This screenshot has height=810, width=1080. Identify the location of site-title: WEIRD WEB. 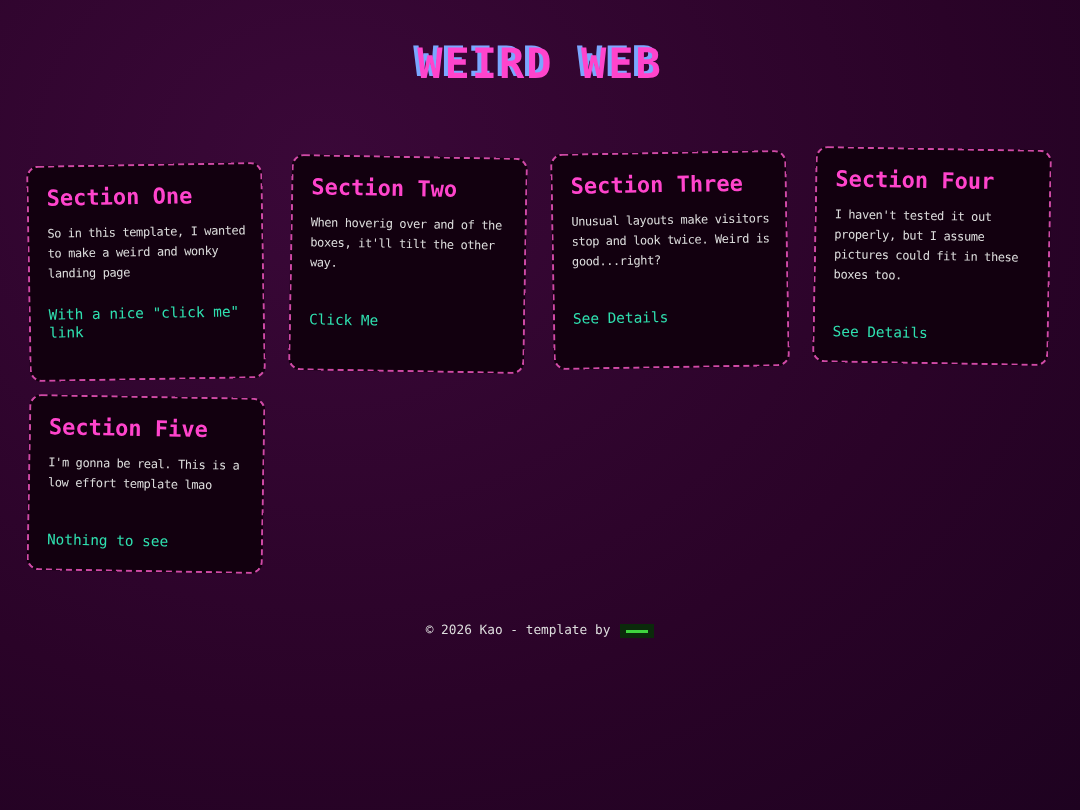
(540, 64).